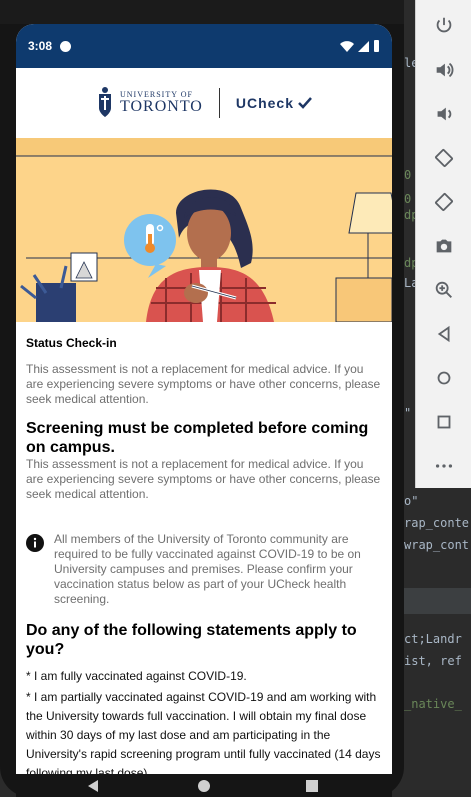 The width and height of the screenshot is (471, 797). I want to click on navigation-bar, so click(204, 785).